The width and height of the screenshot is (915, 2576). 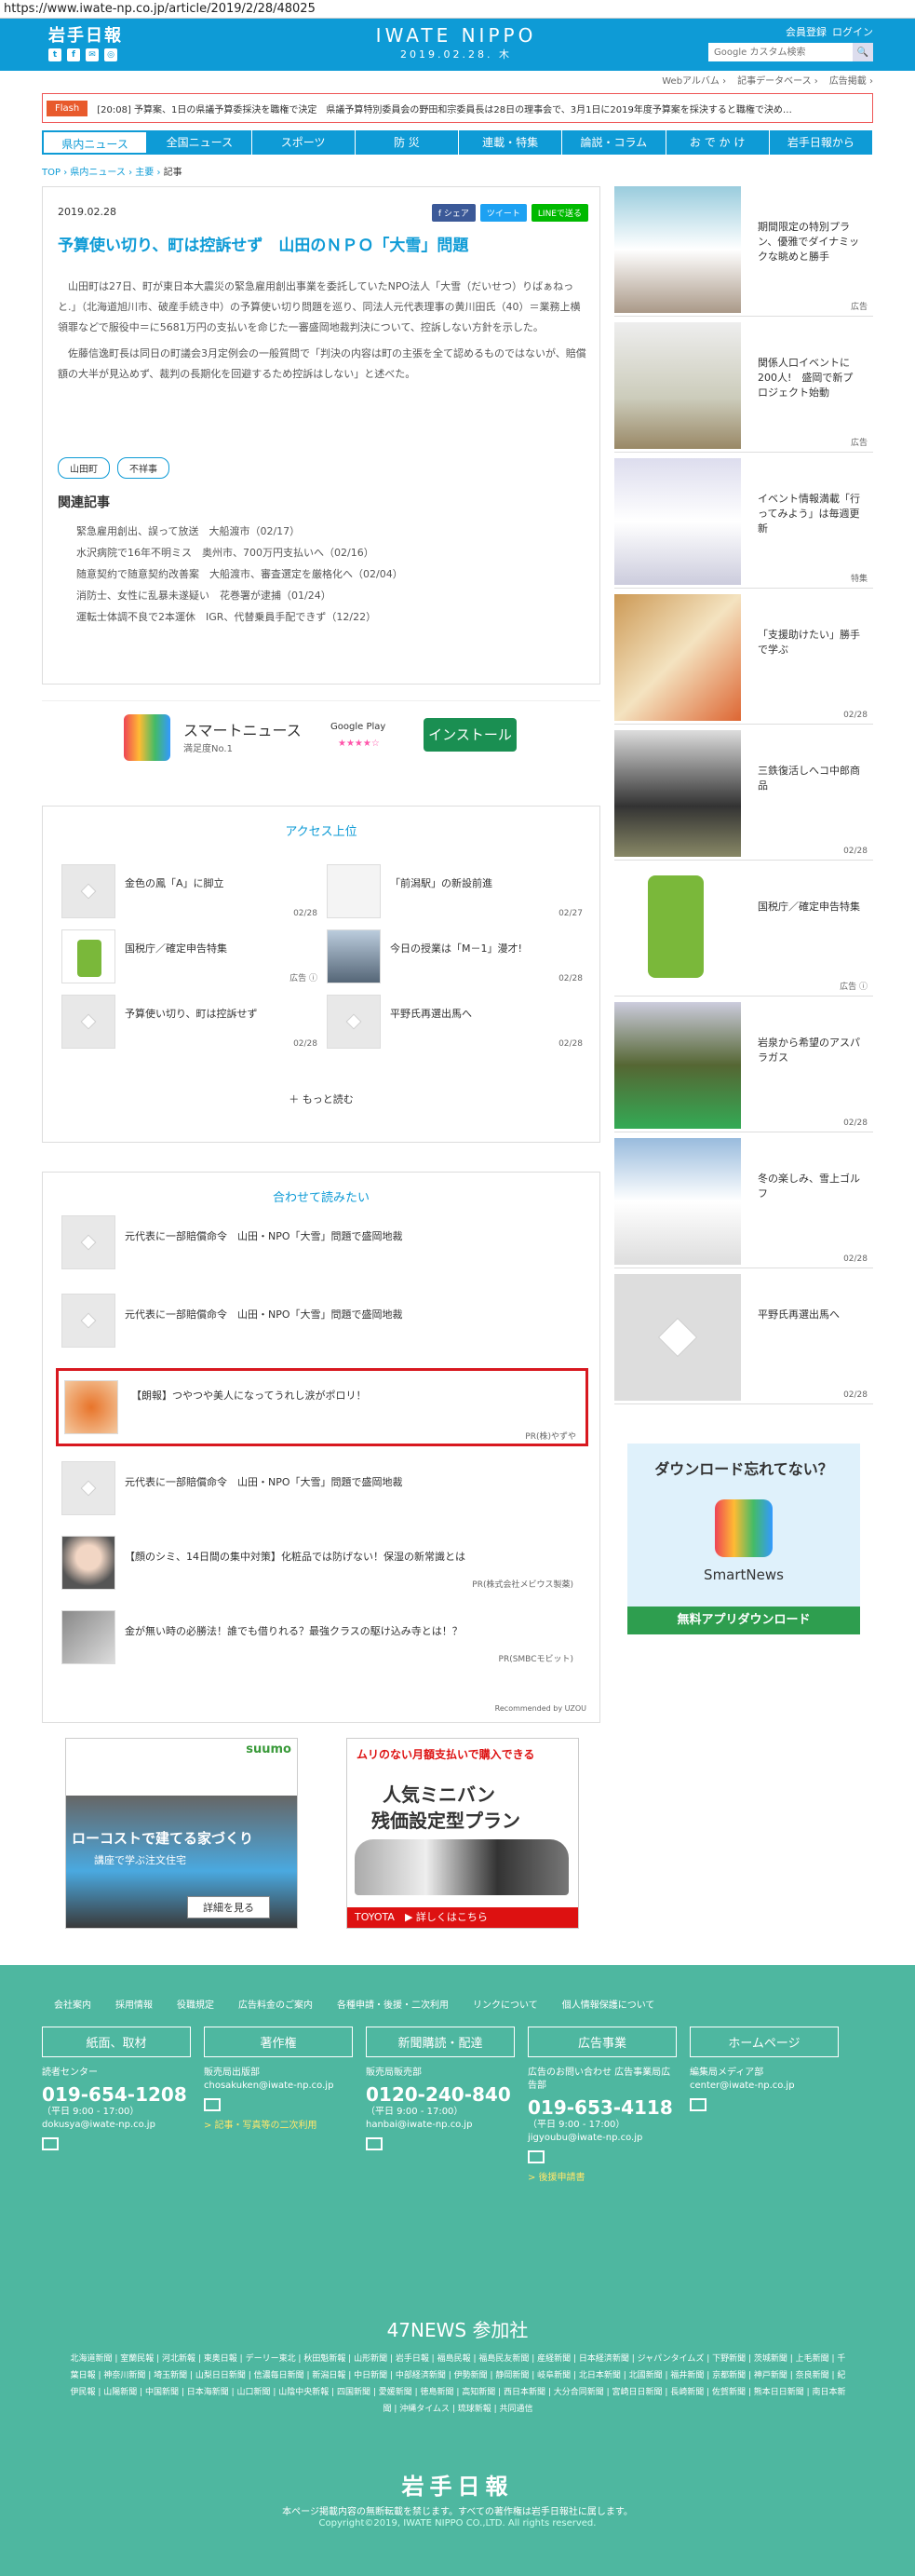 What do you see at coordinates (294, 1631) in the screenshot?
I see `rec-title: 金が無い時の必勝法！誰でも借りれる？最強クラスの駆け込み寺とは！？` at bounding box center [294, 1631].